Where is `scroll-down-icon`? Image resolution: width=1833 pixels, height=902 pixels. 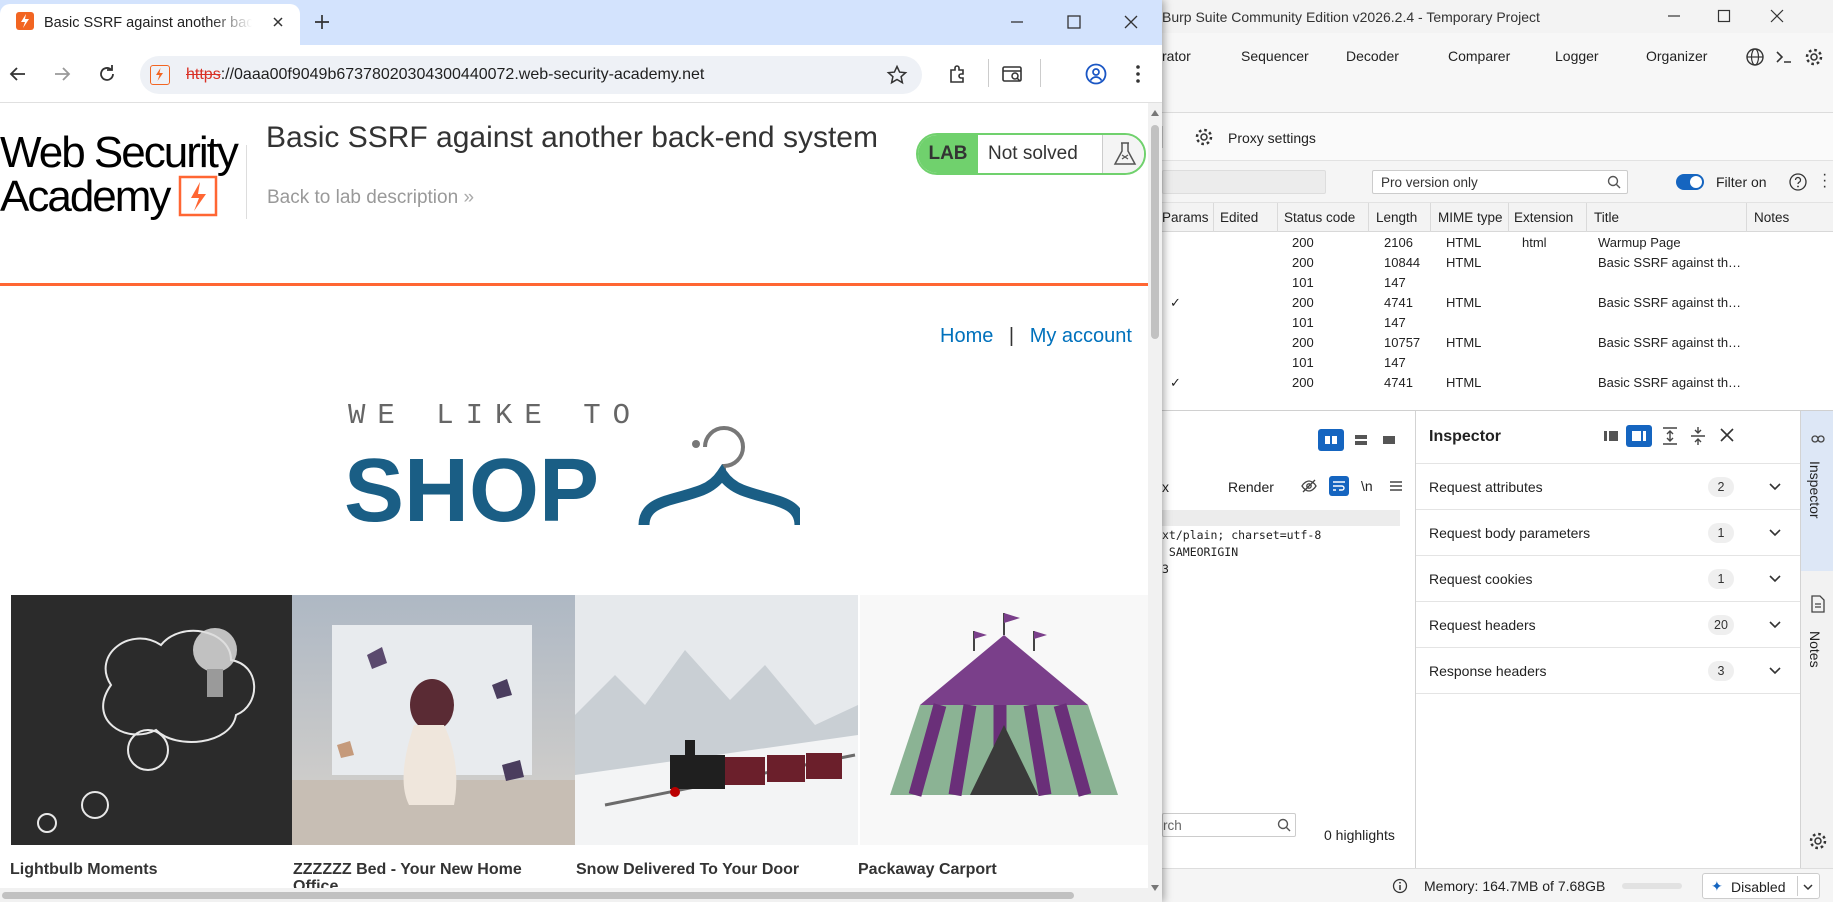 scroll-down-icon is located at coordinates (1155, 888).